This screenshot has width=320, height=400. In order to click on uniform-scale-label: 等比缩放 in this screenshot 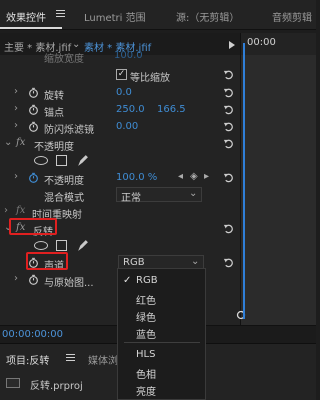, I will do `click(150, 78)`.